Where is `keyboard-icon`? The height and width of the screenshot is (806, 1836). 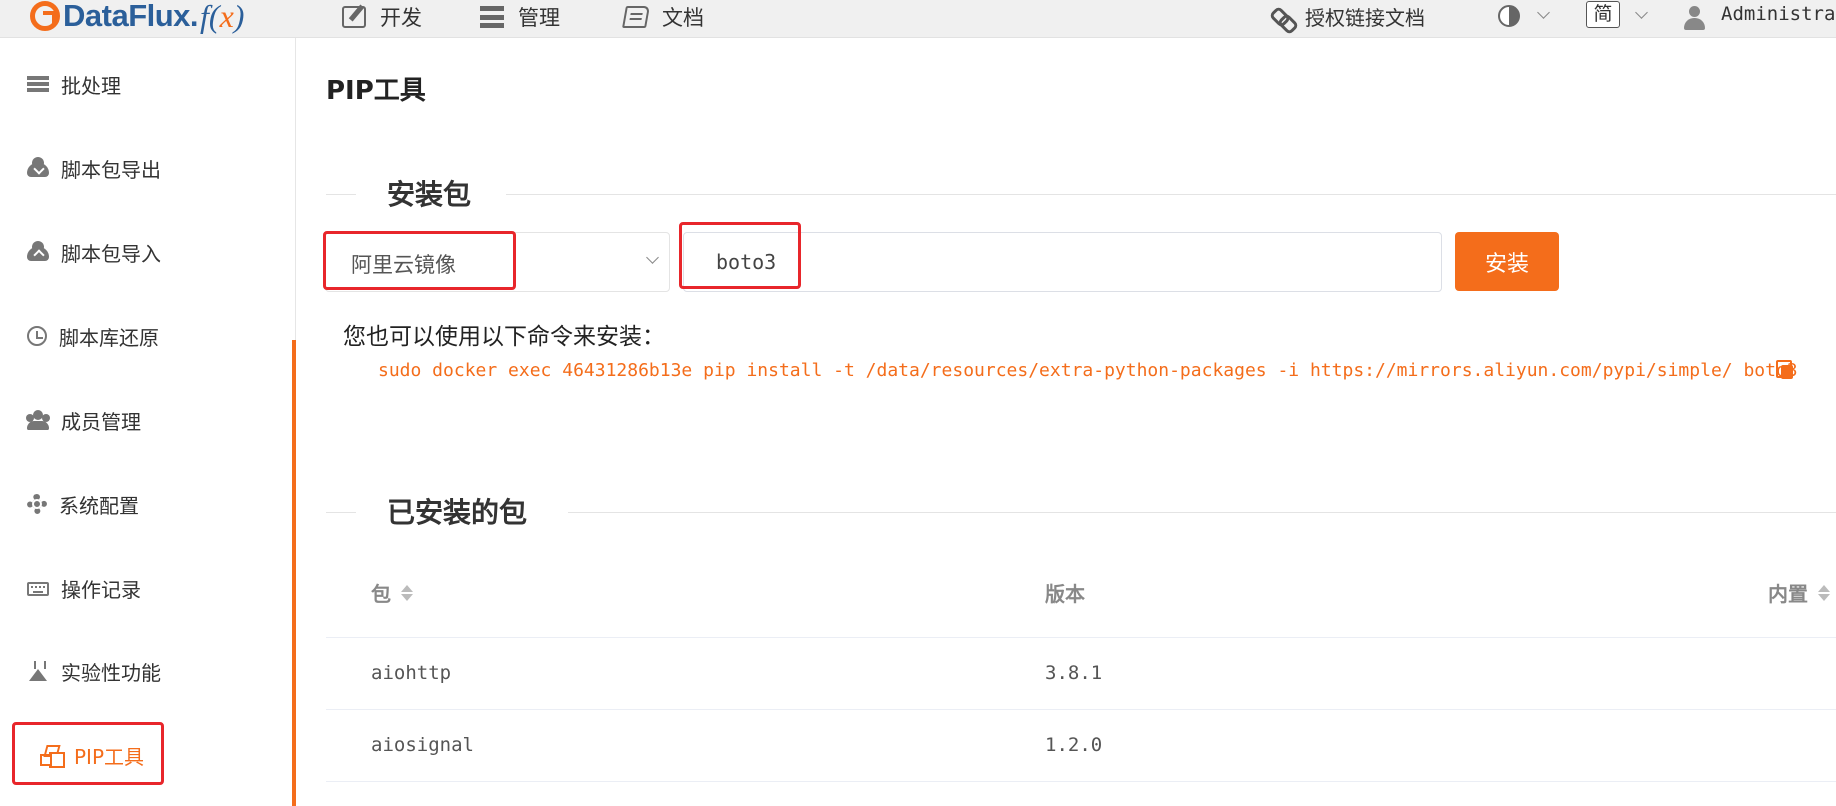
keyboard-icon is located at coordinates (38, 589).